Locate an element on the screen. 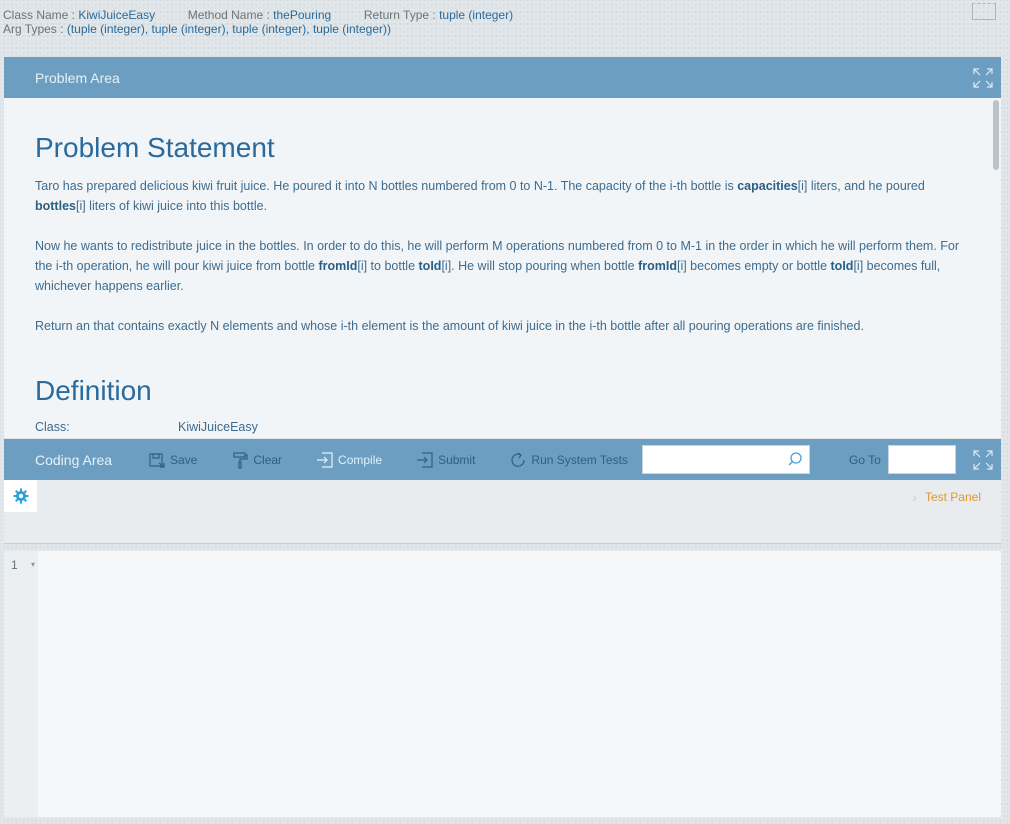 This screenshot has height=824, width=1010. definition-class-row: Class: KiwiJuiceEasy is located at coordinates (146, 427).